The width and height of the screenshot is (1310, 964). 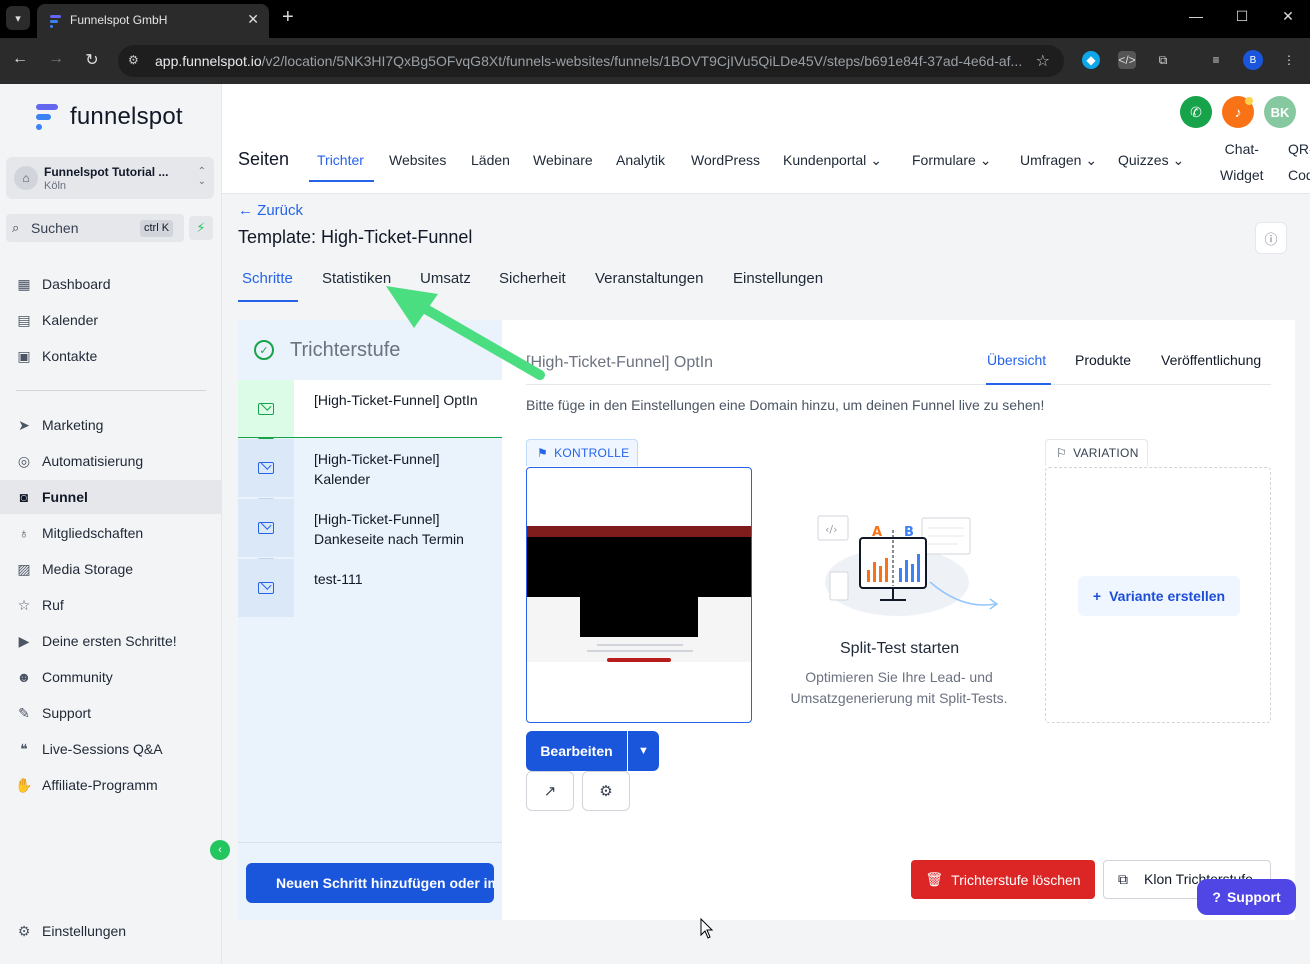 What do you see at coordinates (340, 160) in the screenshot?
I see `nav-trichter: Trichter` at bounding box center [340, 160].